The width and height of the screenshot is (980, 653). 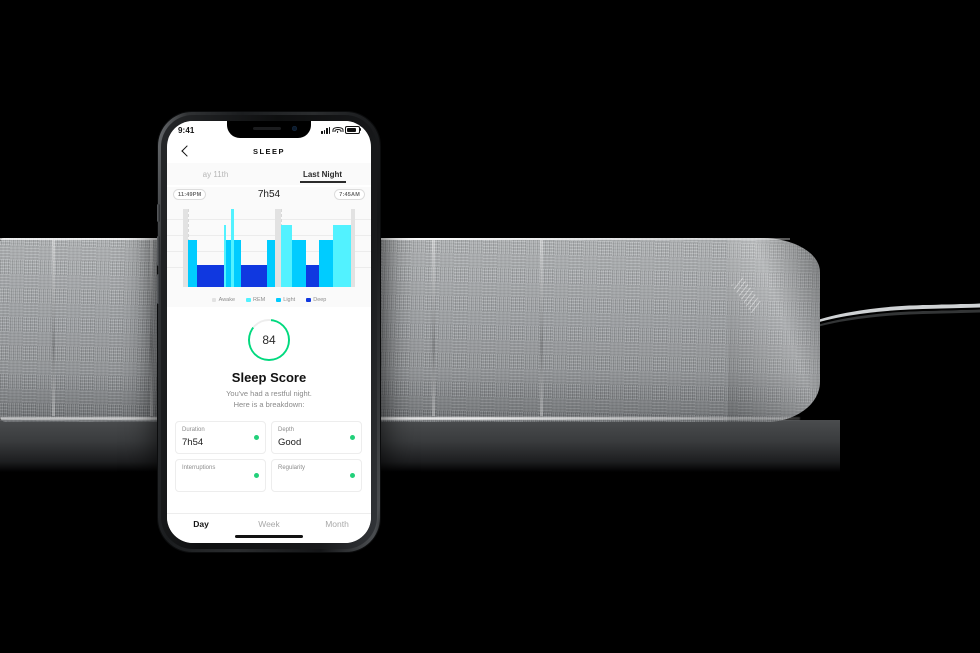 What do you see at coordinates (353, 248) in the screenshot?
I see `chart-bar-segment-awake` at bounding box center [353, 248].